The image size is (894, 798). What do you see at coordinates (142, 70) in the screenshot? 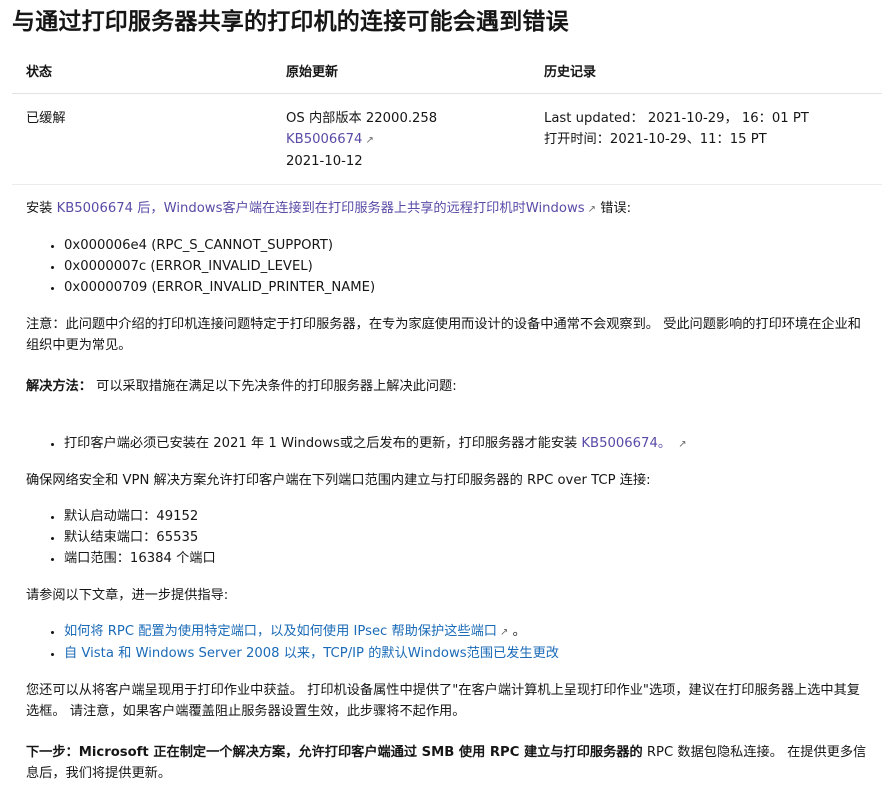
I see `column-header-status: 状态` at bounding box center [142, 70].